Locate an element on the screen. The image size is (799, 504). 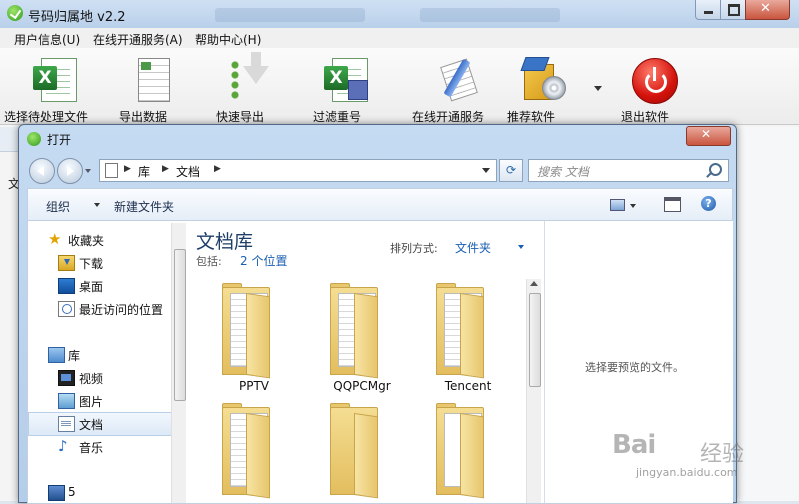
dialog-title: 打开 is located at coordinates (59, 140).